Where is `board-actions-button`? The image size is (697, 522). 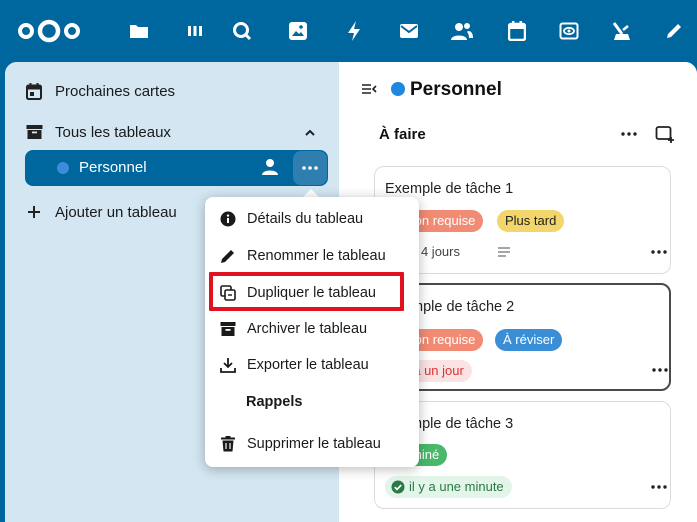 board-actions-button is located at coordinates (310, 168).